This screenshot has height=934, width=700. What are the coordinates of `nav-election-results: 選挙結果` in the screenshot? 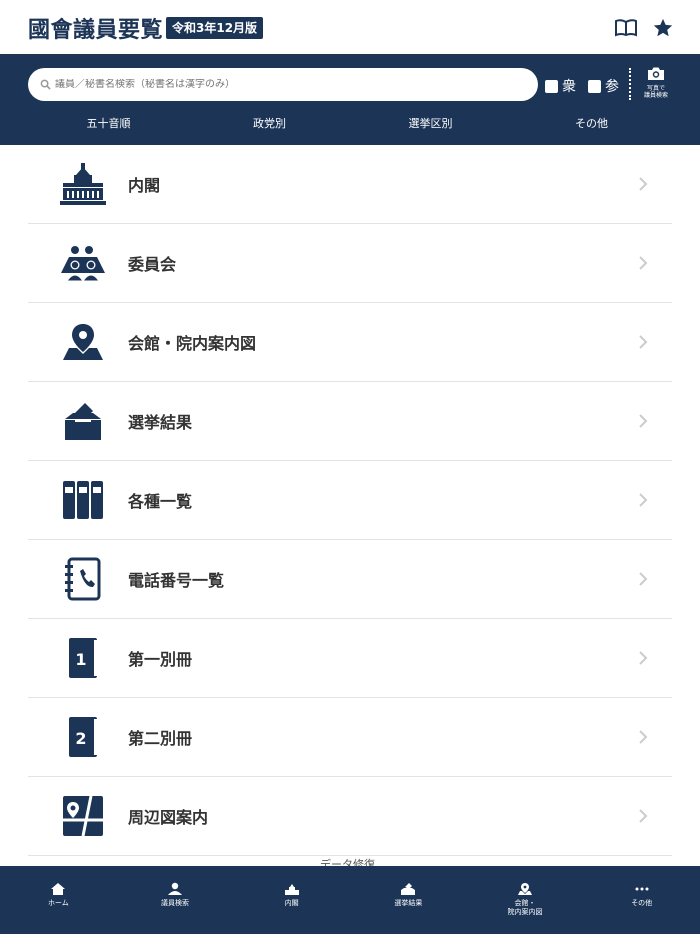 It's located at (408, 900).